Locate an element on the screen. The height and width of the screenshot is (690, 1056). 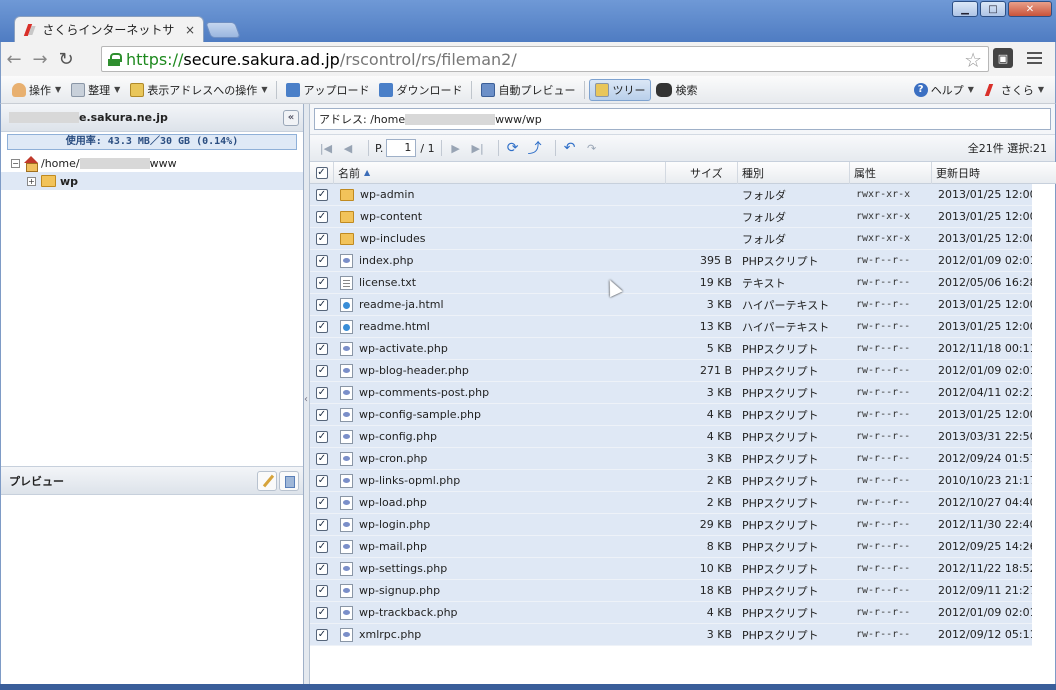
organize-menu-button: 整理 ▼ is located at coordinates (95, 90).